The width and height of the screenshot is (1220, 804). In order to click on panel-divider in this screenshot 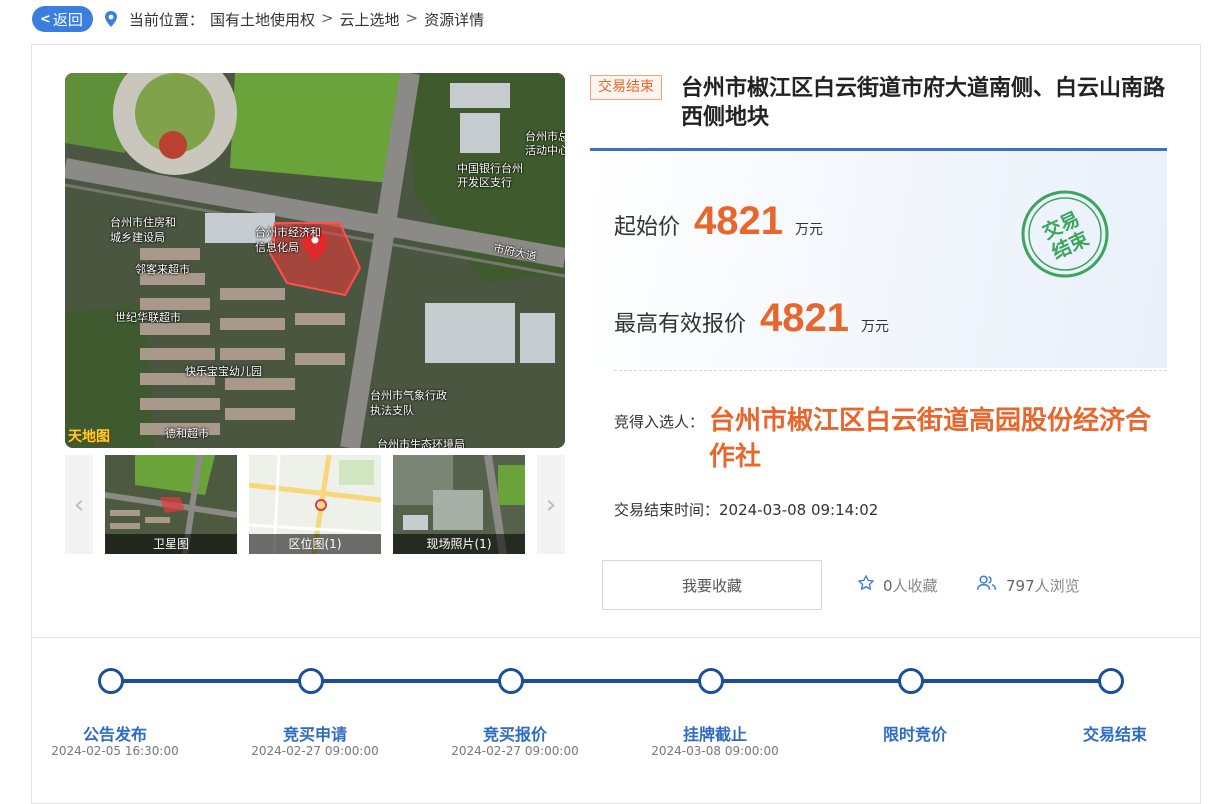, I will do `click(616, 637)`.